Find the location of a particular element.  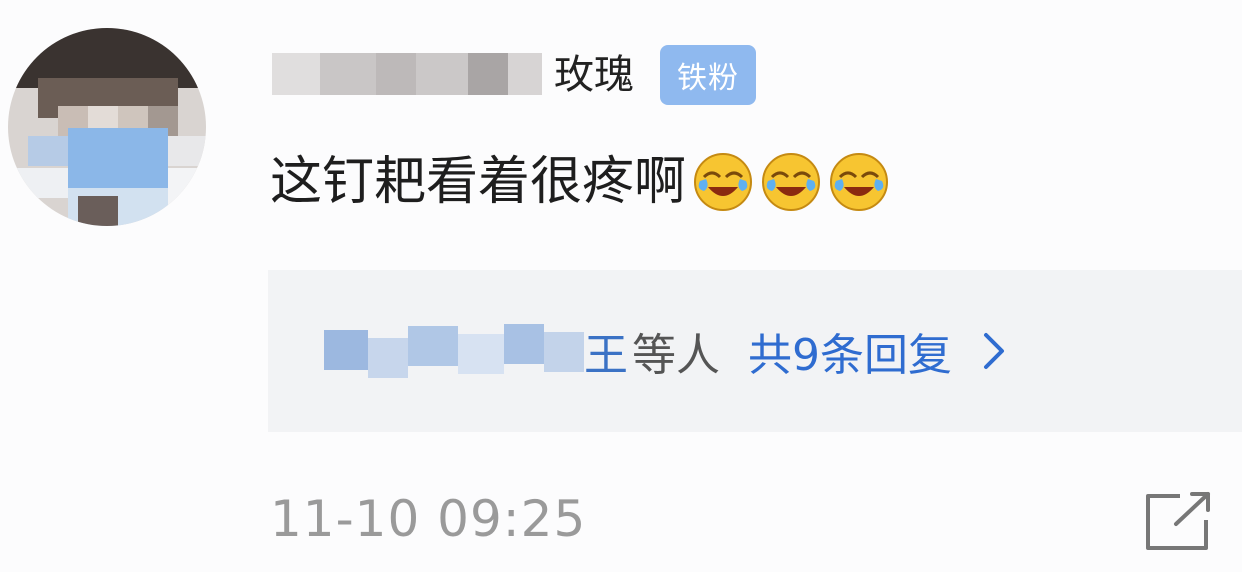

user-avatar is located at coordinates (107, 127).